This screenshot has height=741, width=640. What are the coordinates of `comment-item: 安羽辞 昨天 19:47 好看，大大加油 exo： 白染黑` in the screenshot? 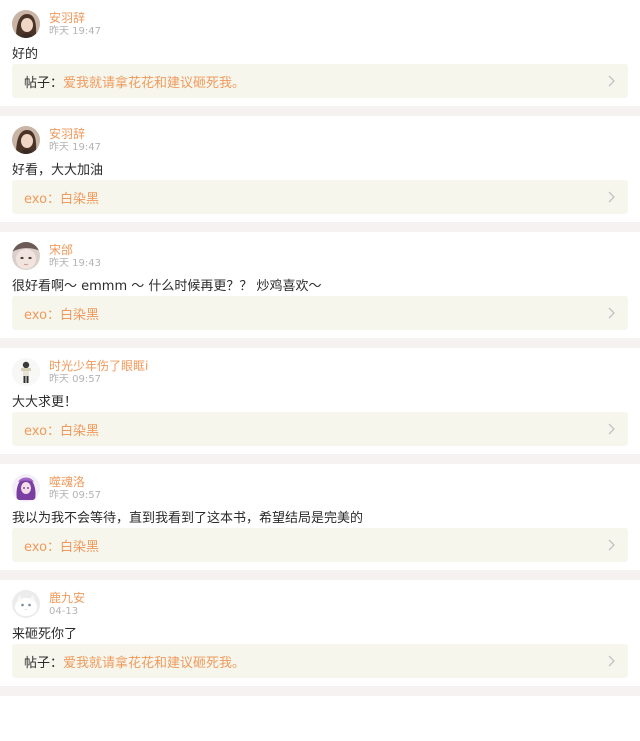 It's located at (320, 169).